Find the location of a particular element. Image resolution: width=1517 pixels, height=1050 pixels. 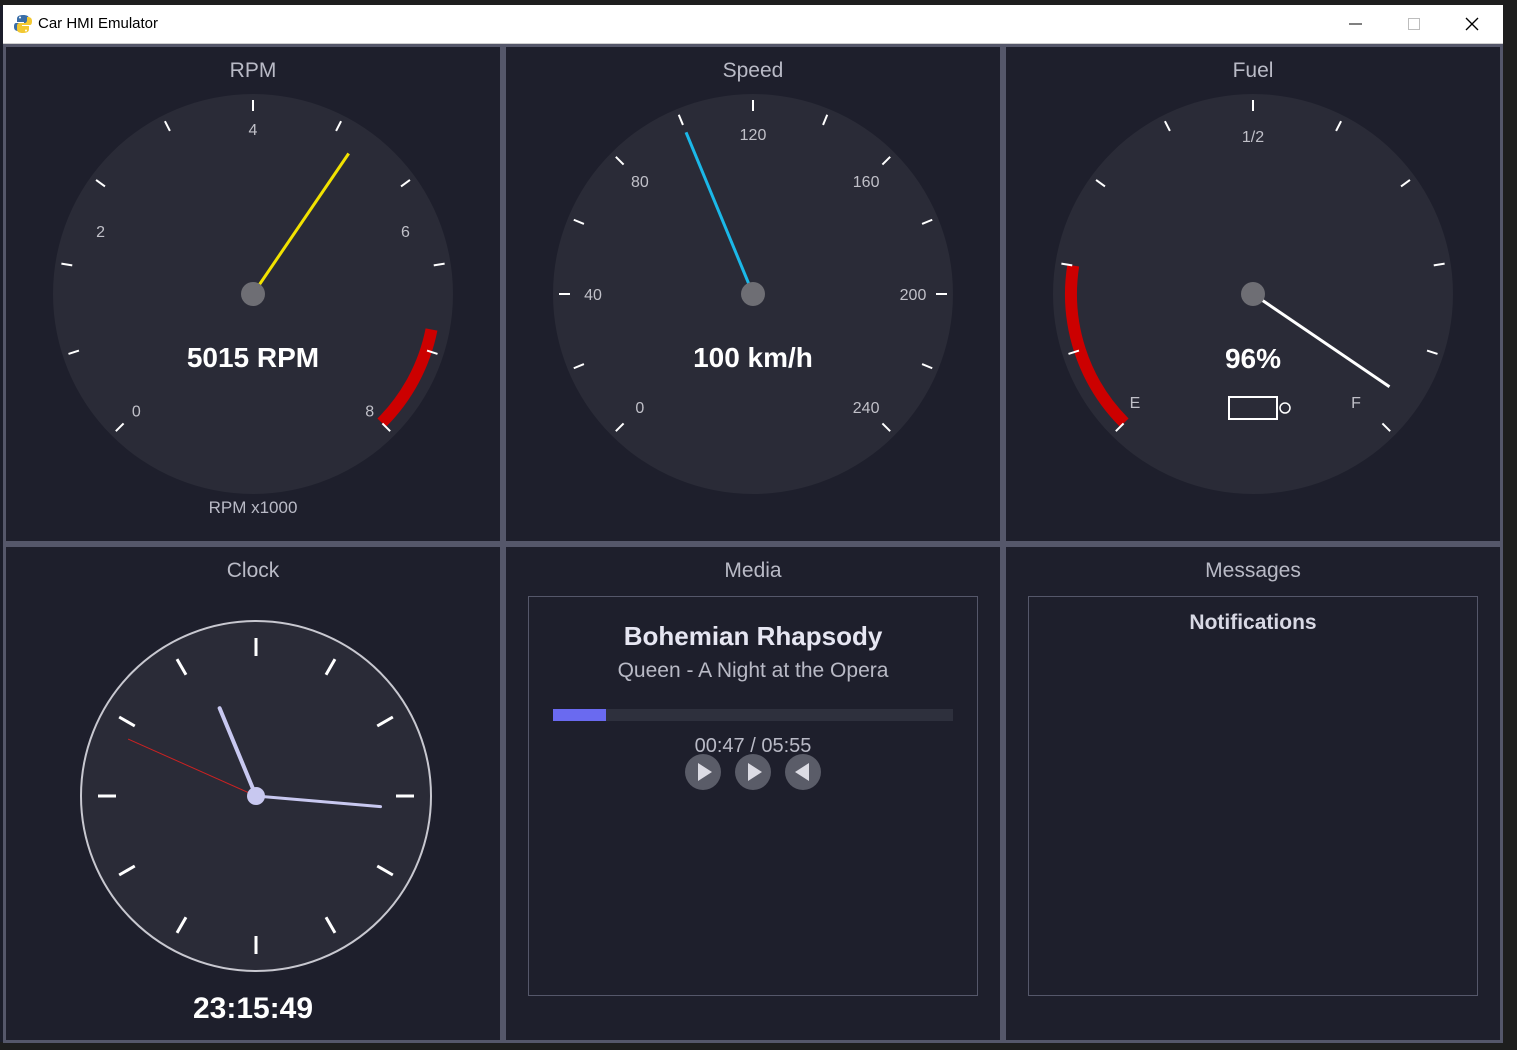

notifications-box: Notifications is located at coordinates (1253, 796).